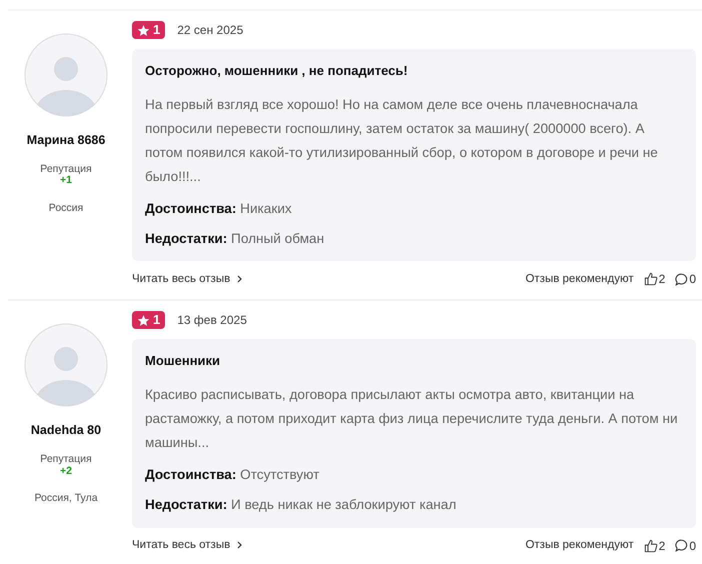  Describe the element at coordinates (66, 140) in the screenshot. I see `author-name: Марина 8686` at that location.